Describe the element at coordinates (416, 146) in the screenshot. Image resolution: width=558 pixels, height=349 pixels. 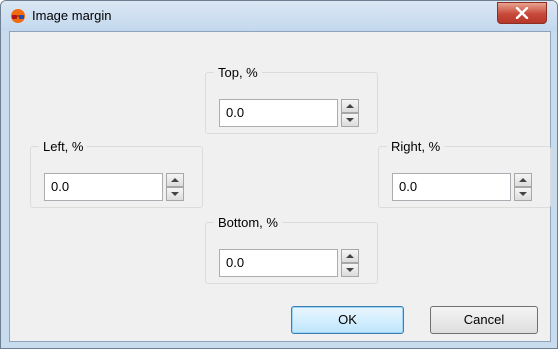
I see `right-margin-label: Right, %` at that location.